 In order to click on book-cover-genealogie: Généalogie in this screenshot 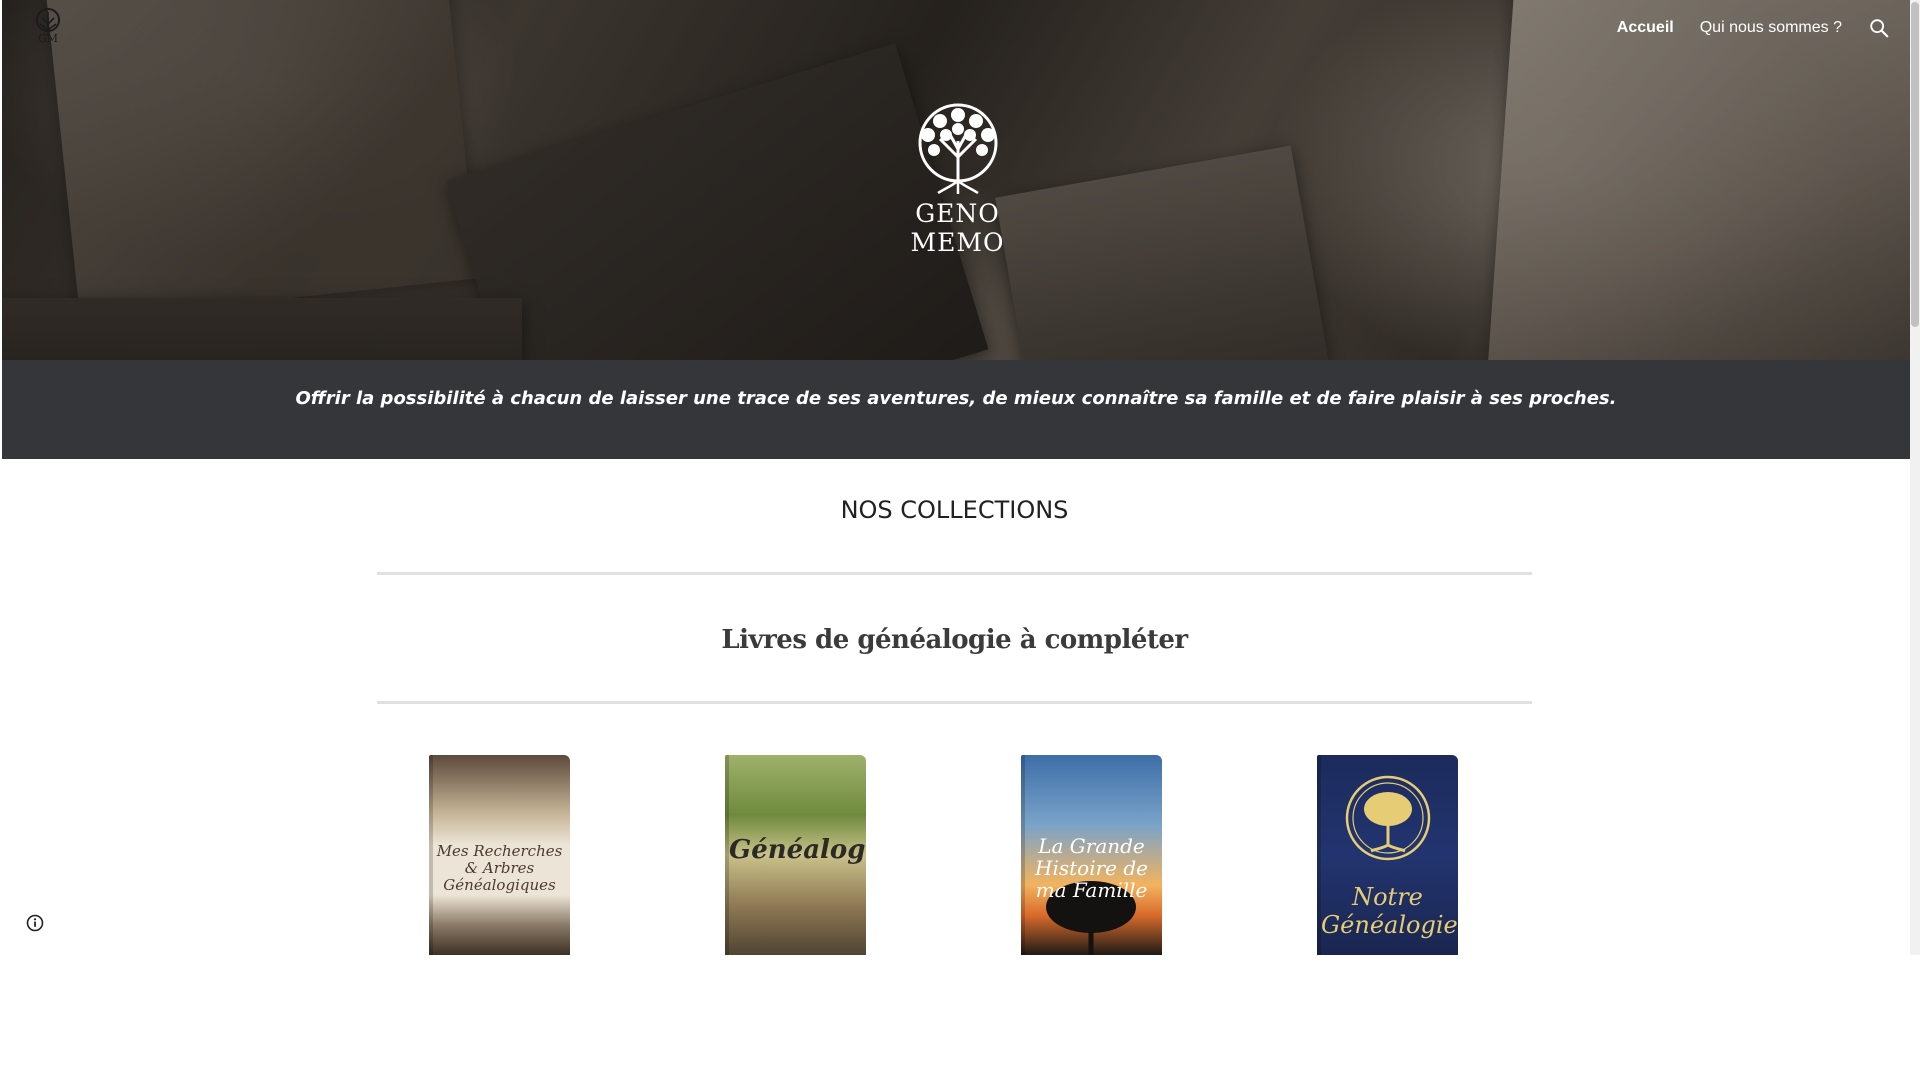, I will do `click(795, 855)`.